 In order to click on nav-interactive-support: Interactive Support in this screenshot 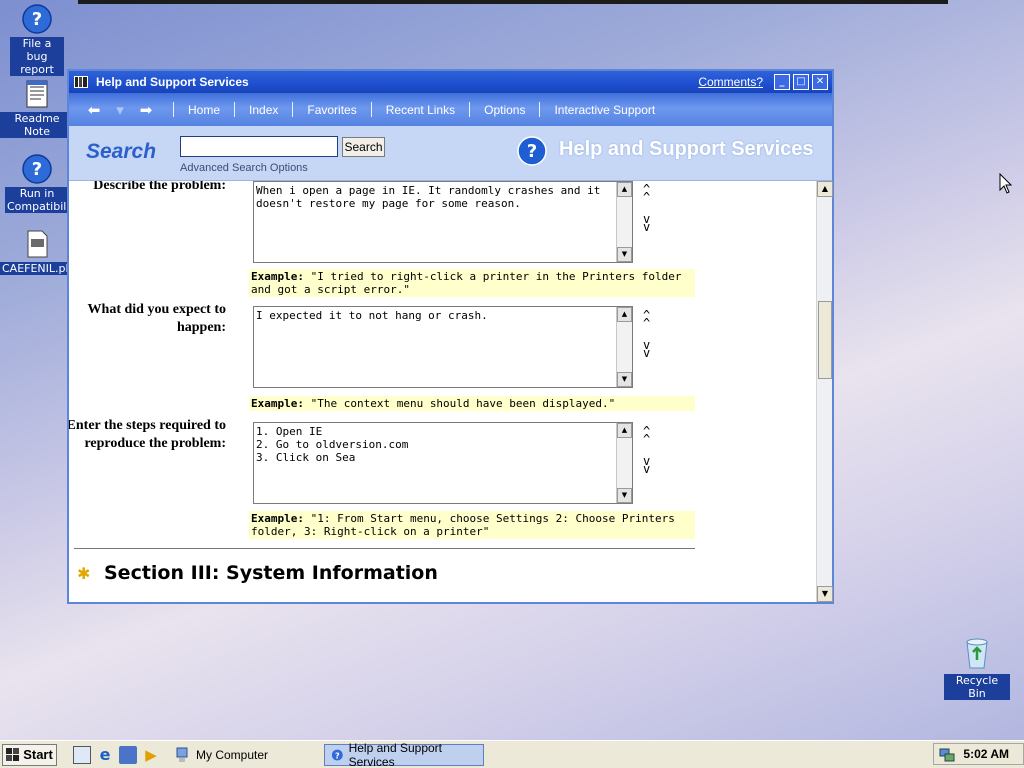, I will do `click(604, 110)`.